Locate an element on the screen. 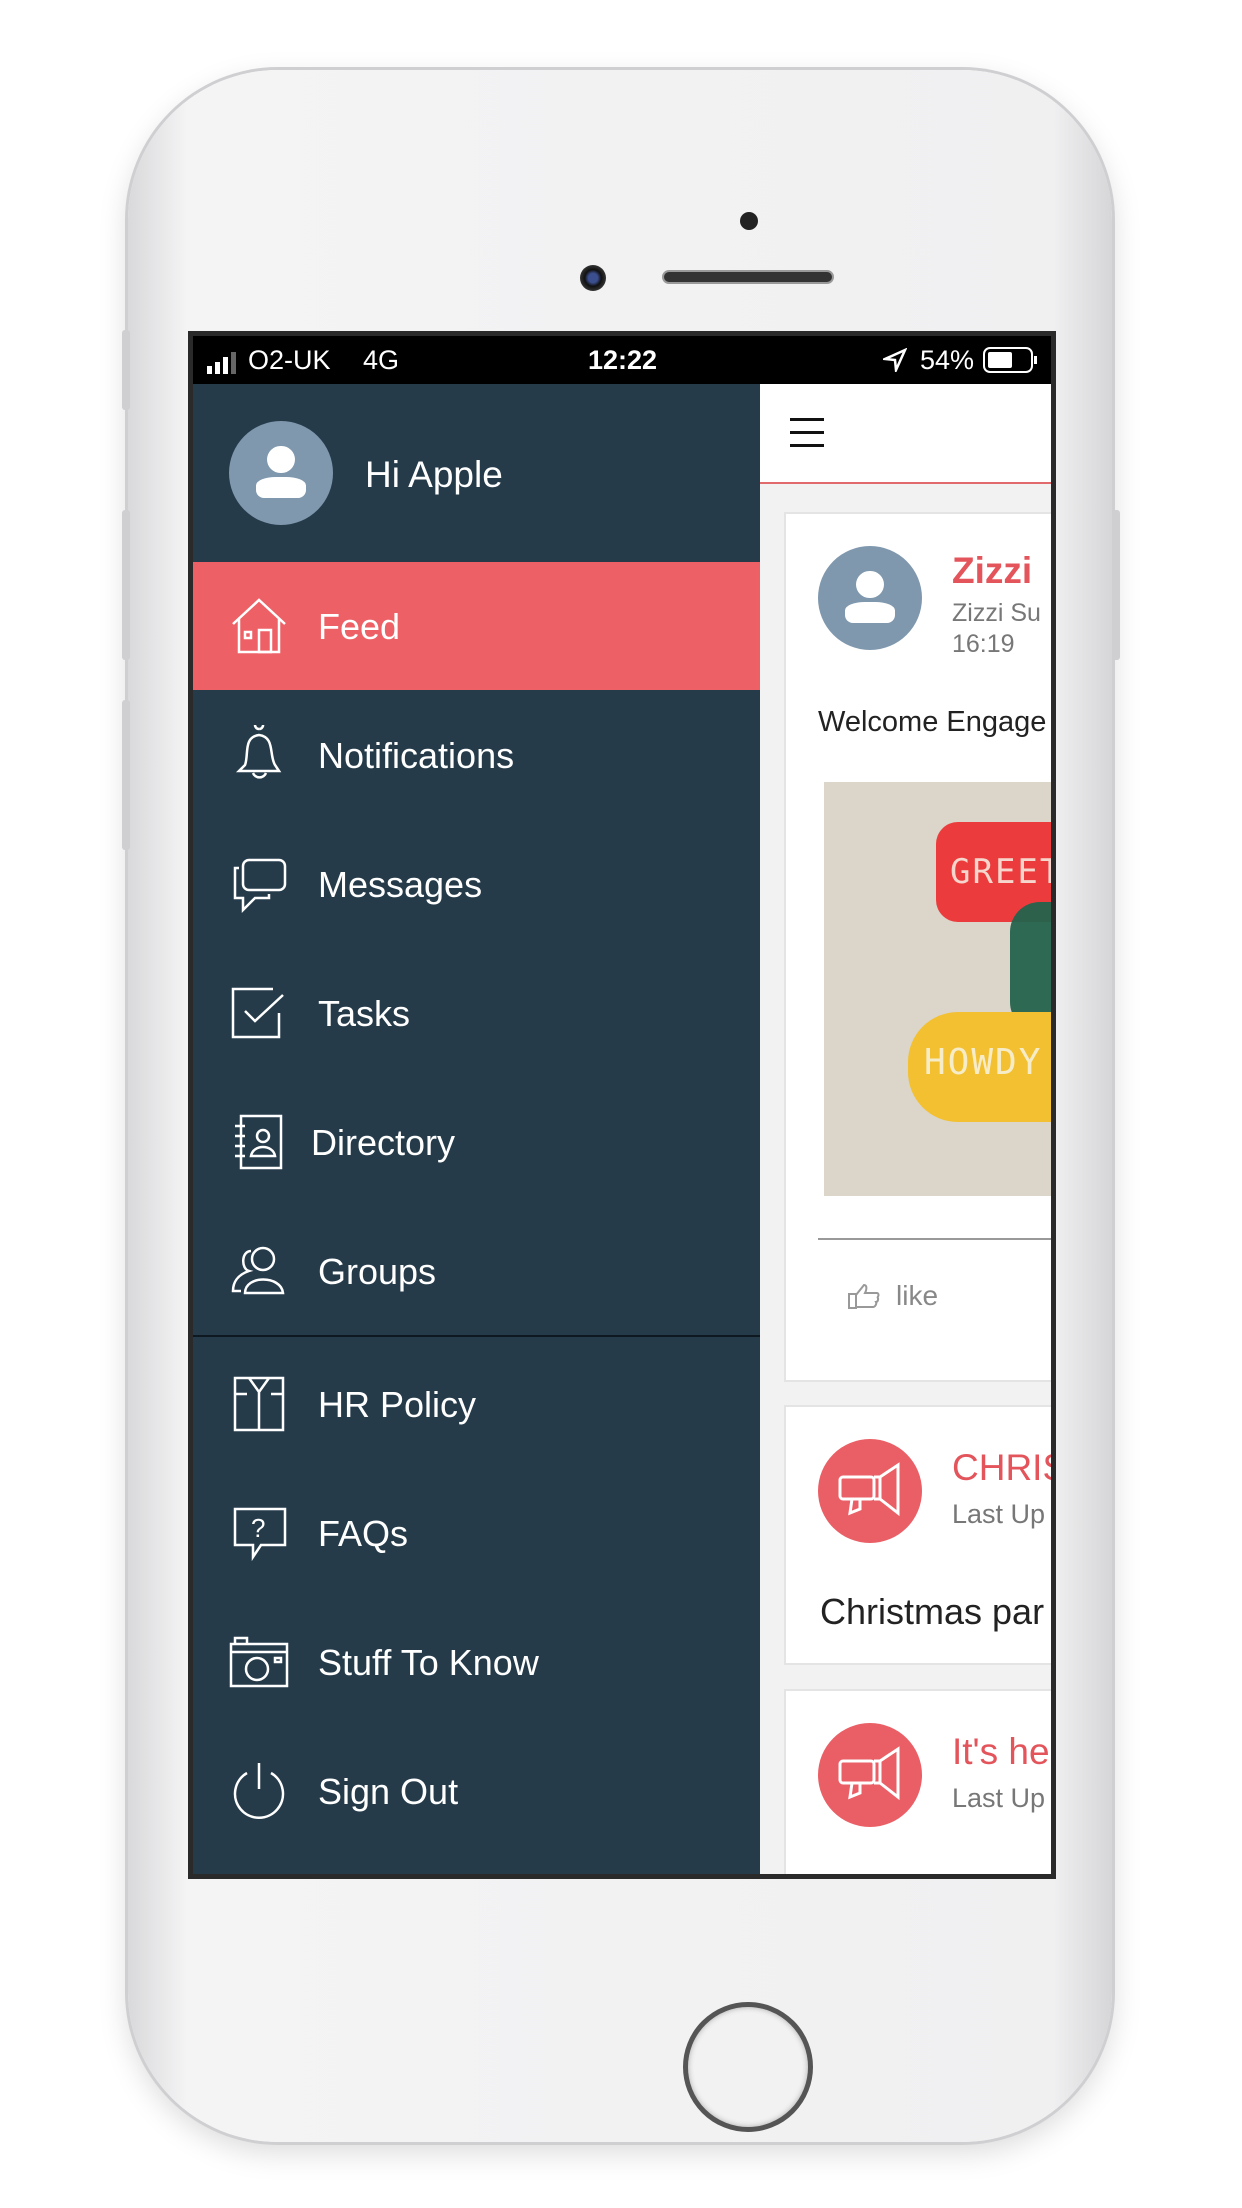  power-icon is located at coordinates (259, 1791).